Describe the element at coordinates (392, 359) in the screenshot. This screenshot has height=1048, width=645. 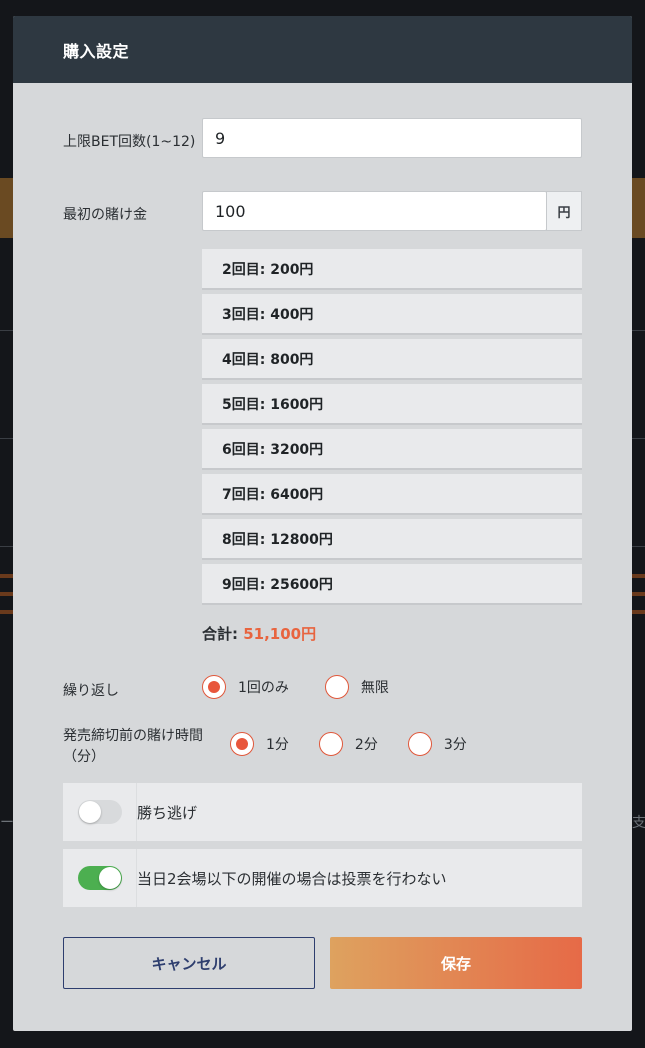
I see `bet-step-item: 4回目: 800円` at that location.